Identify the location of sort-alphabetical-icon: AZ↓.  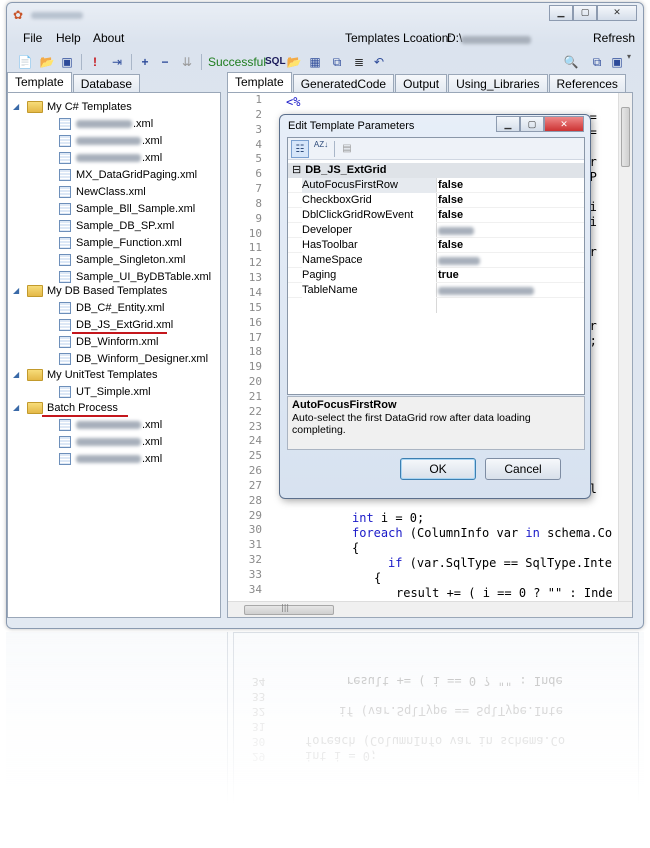
(321, 149).